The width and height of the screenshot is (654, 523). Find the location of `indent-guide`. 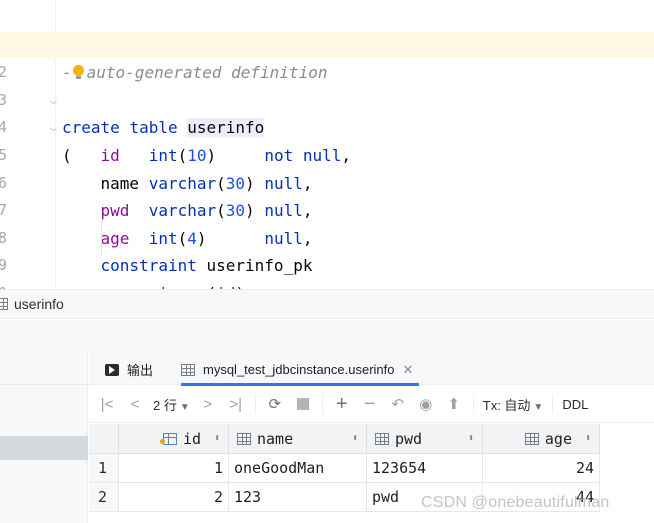

indent-guide is located at coordinates (101, 238).